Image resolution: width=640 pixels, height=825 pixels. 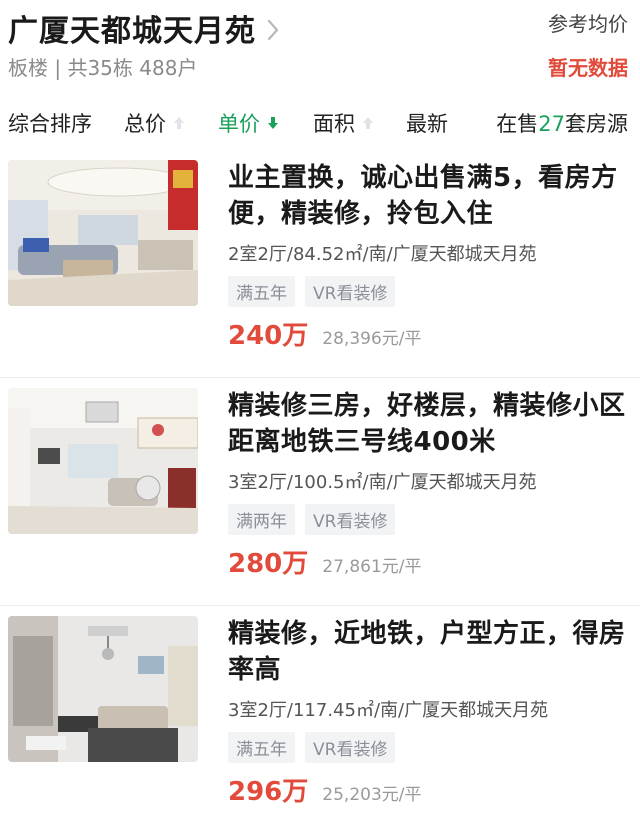 I want to click on unit-price: 25,203元/平, so click(x=372, y=795).